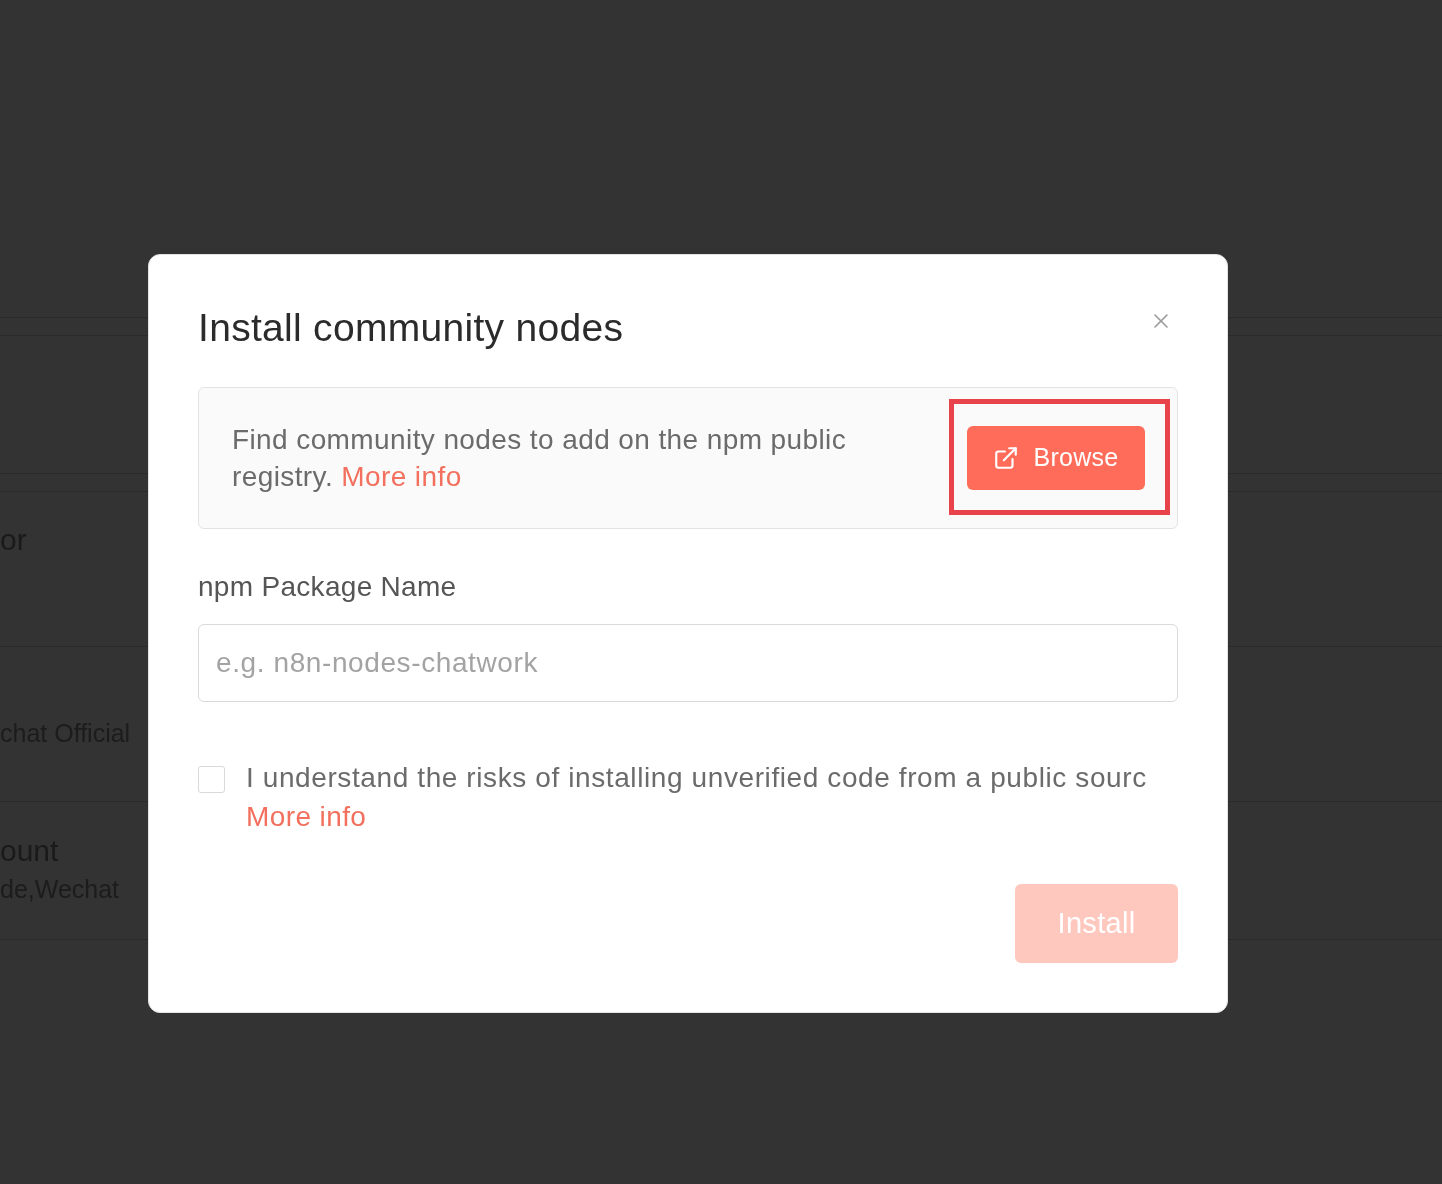  Describe the element at coordinates (688, 663) in the screenshot. I see `package-name-field: e.g. n8n-nodes-chatwork` at that location.